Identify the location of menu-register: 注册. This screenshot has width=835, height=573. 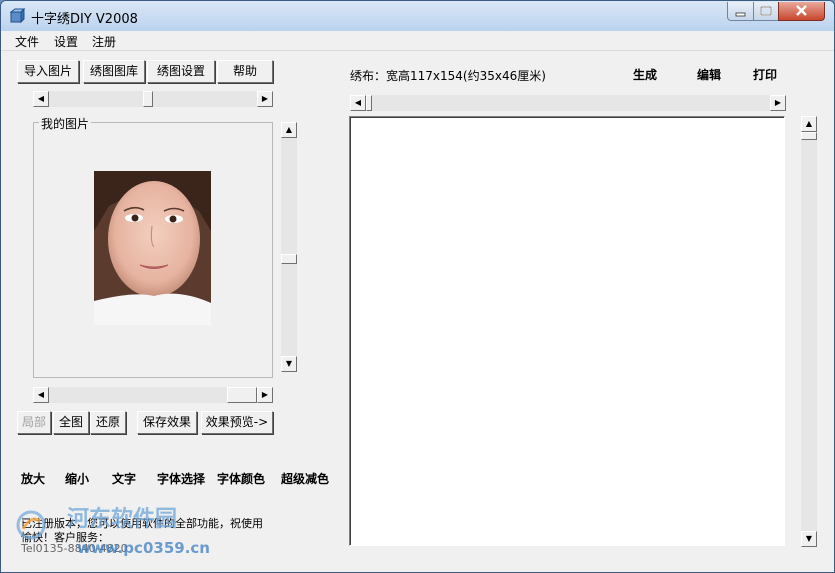
(104, 41).